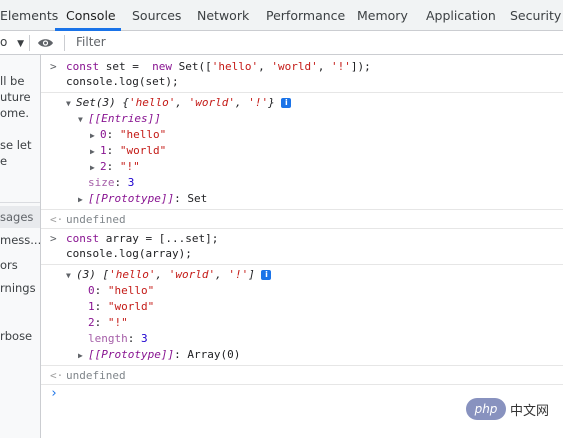 Image resolution: width=563 pixels, height=438 pixels. I want to click on prototype-node: ▶ [[Prototype]]: Set, so click(142, 199).